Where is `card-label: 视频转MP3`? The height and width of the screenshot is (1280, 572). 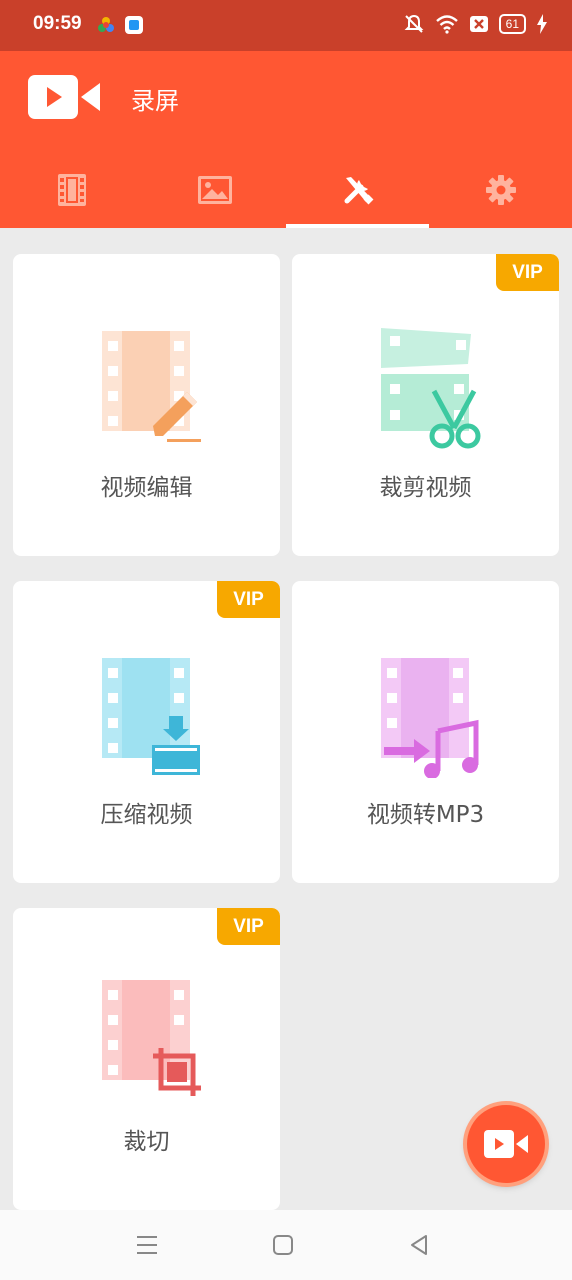 card-label: 视频转MP3 is located at coordinates (425, 815).